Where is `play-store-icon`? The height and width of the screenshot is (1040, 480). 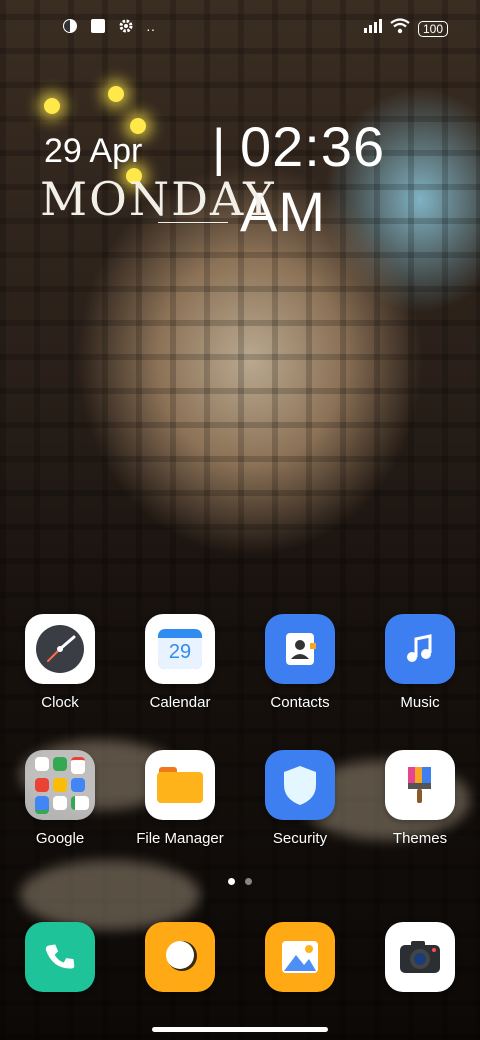
play-store-icon is located at coordinates (80, 802).